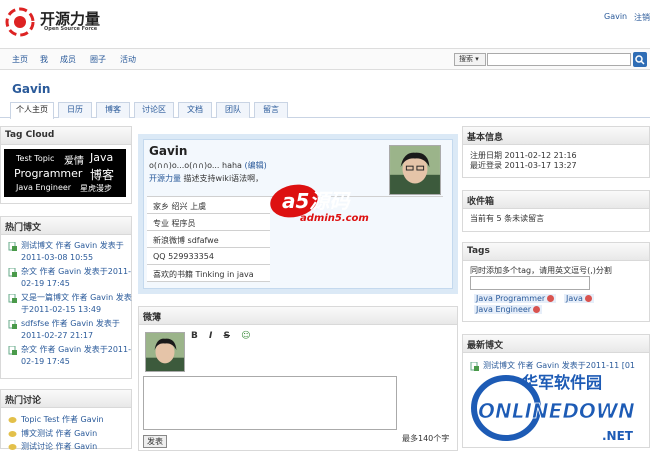  What do you see at coordinates (618, 436) in the screenshot?
I see `watermark-text: .NET` at bounding box center [618, 436].